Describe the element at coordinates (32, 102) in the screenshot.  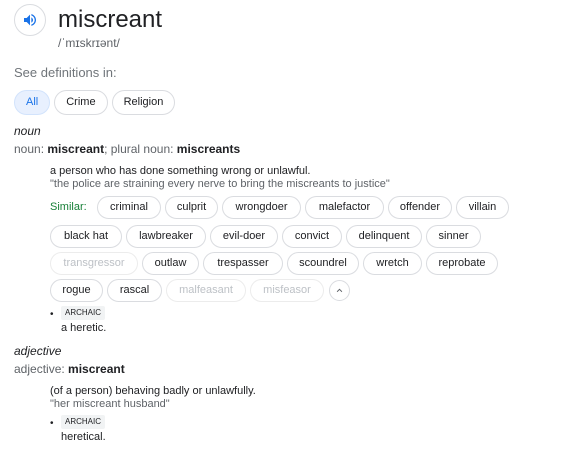
I see `filter-chip-all: All` at that location.